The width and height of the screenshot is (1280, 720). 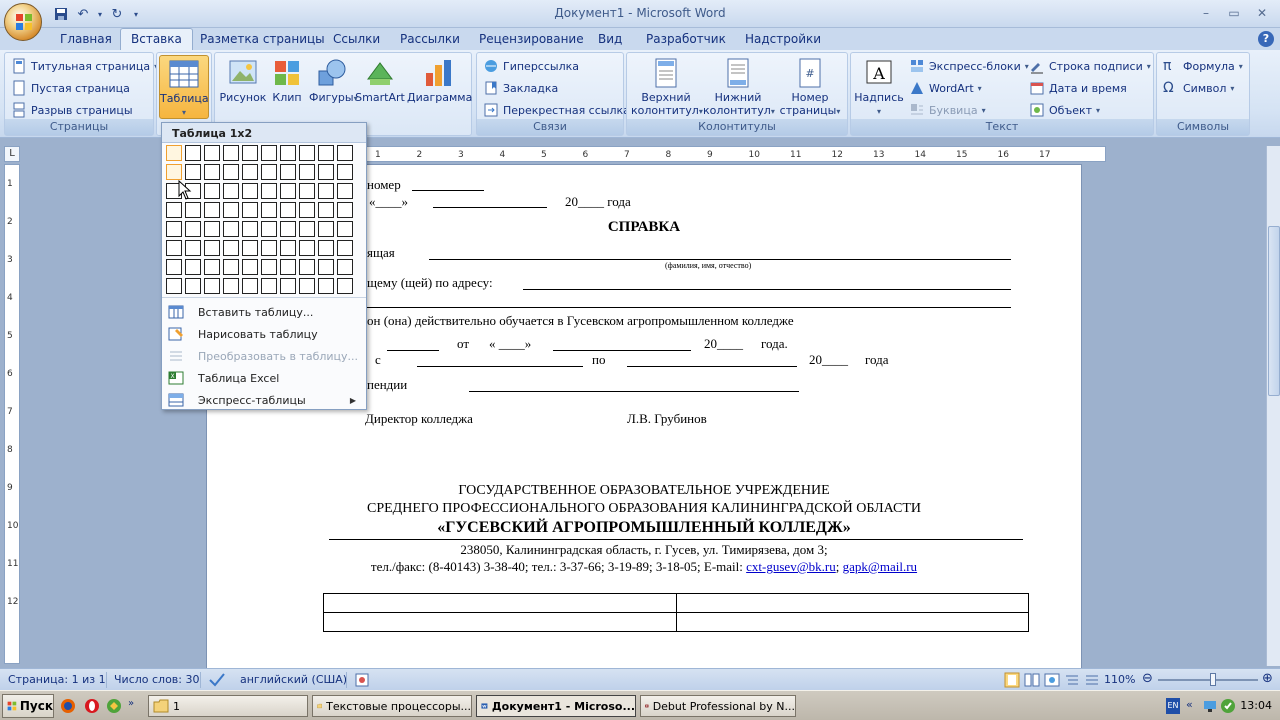 I want to click on tab-review: Рецензирование, so click(x=531, y=39).